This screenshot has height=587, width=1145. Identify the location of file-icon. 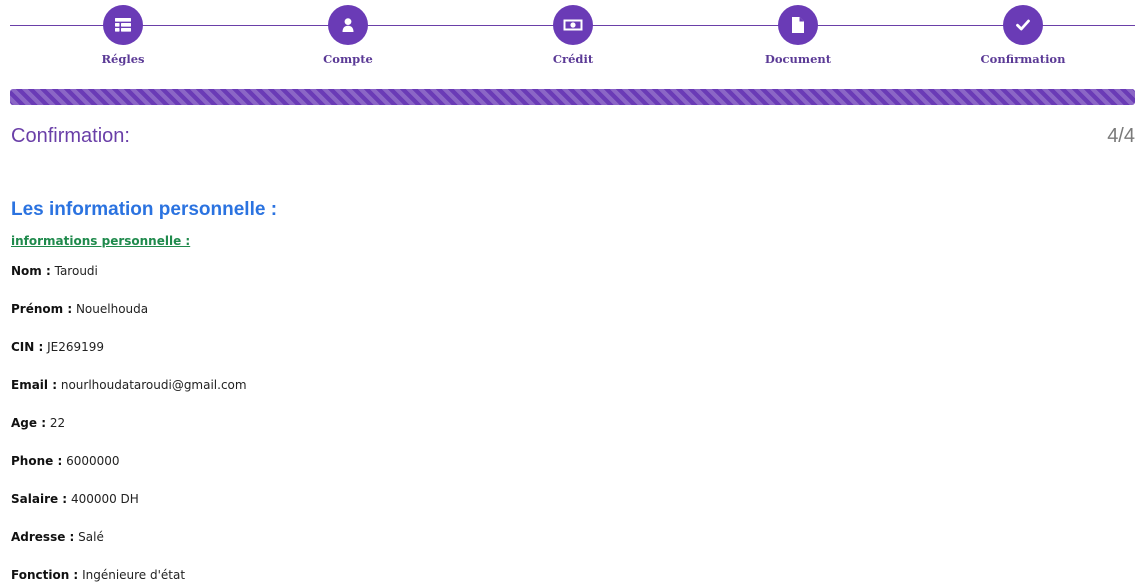
(798, 25).